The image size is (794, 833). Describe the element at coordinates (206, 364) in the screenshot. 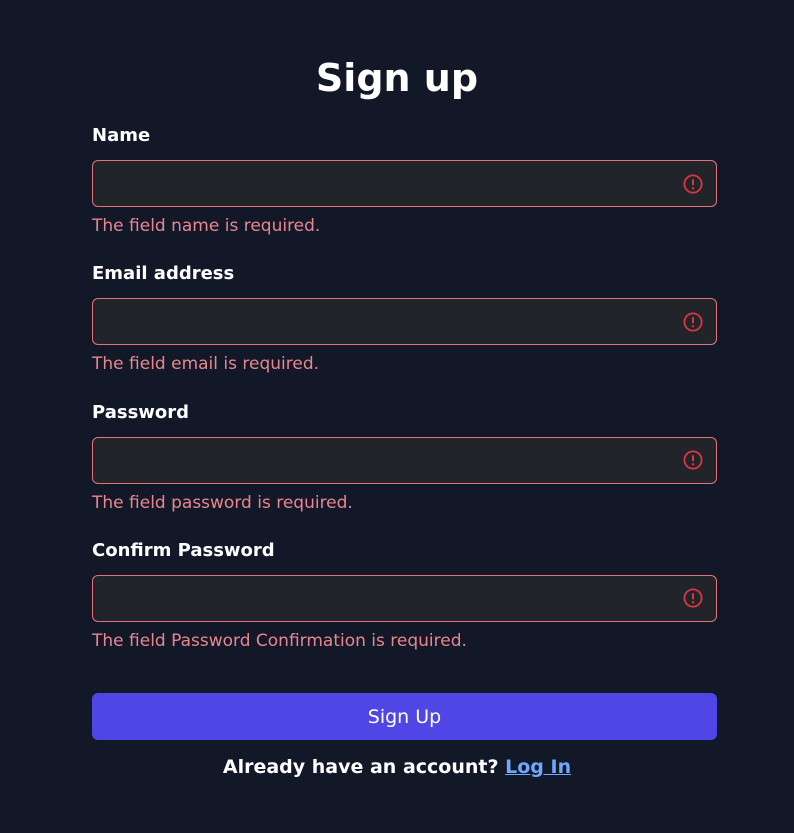

I see `email-error-message: The field email is required.` at that location.